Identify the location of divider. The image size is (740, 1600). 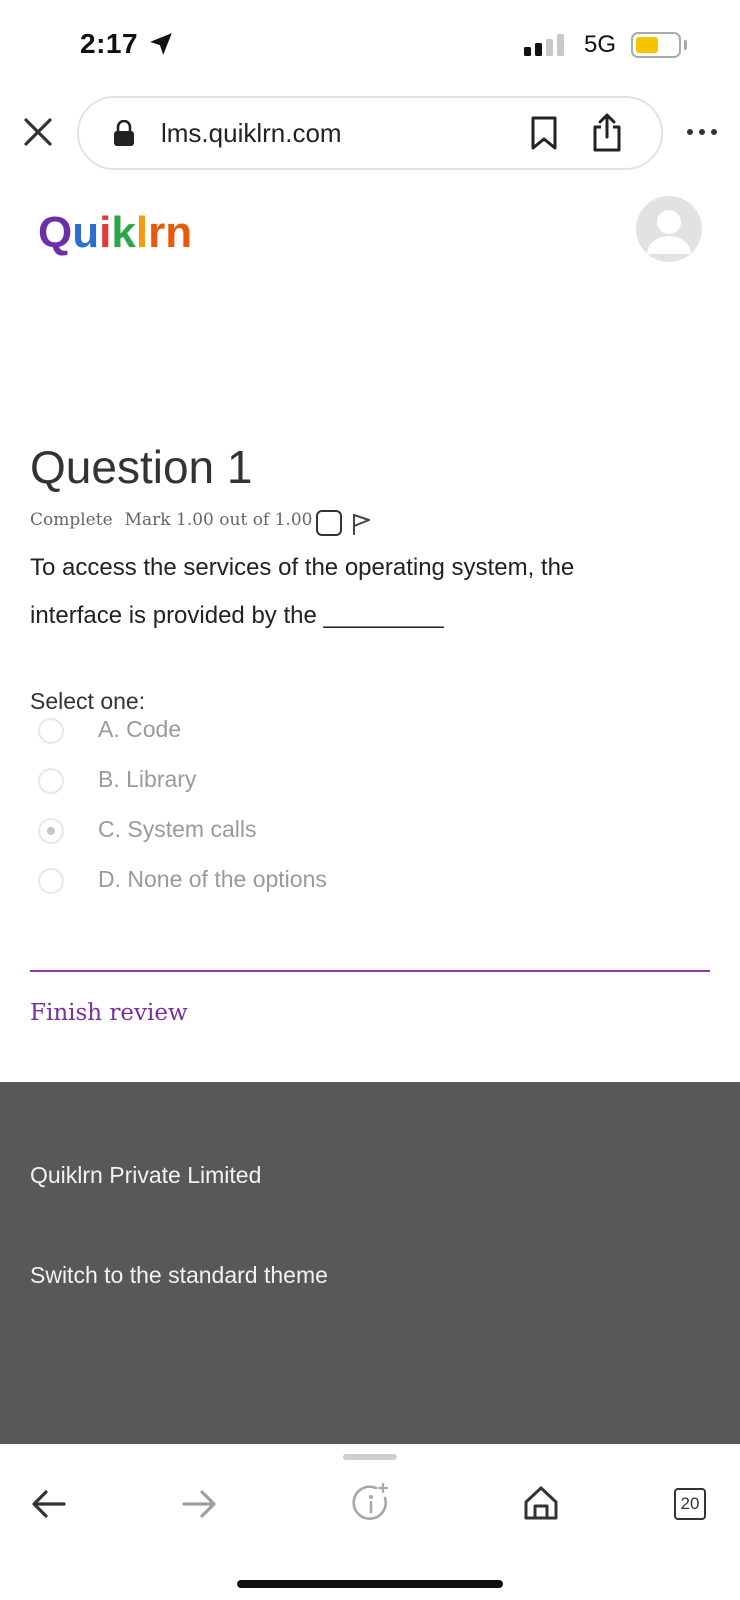
(370, 971).